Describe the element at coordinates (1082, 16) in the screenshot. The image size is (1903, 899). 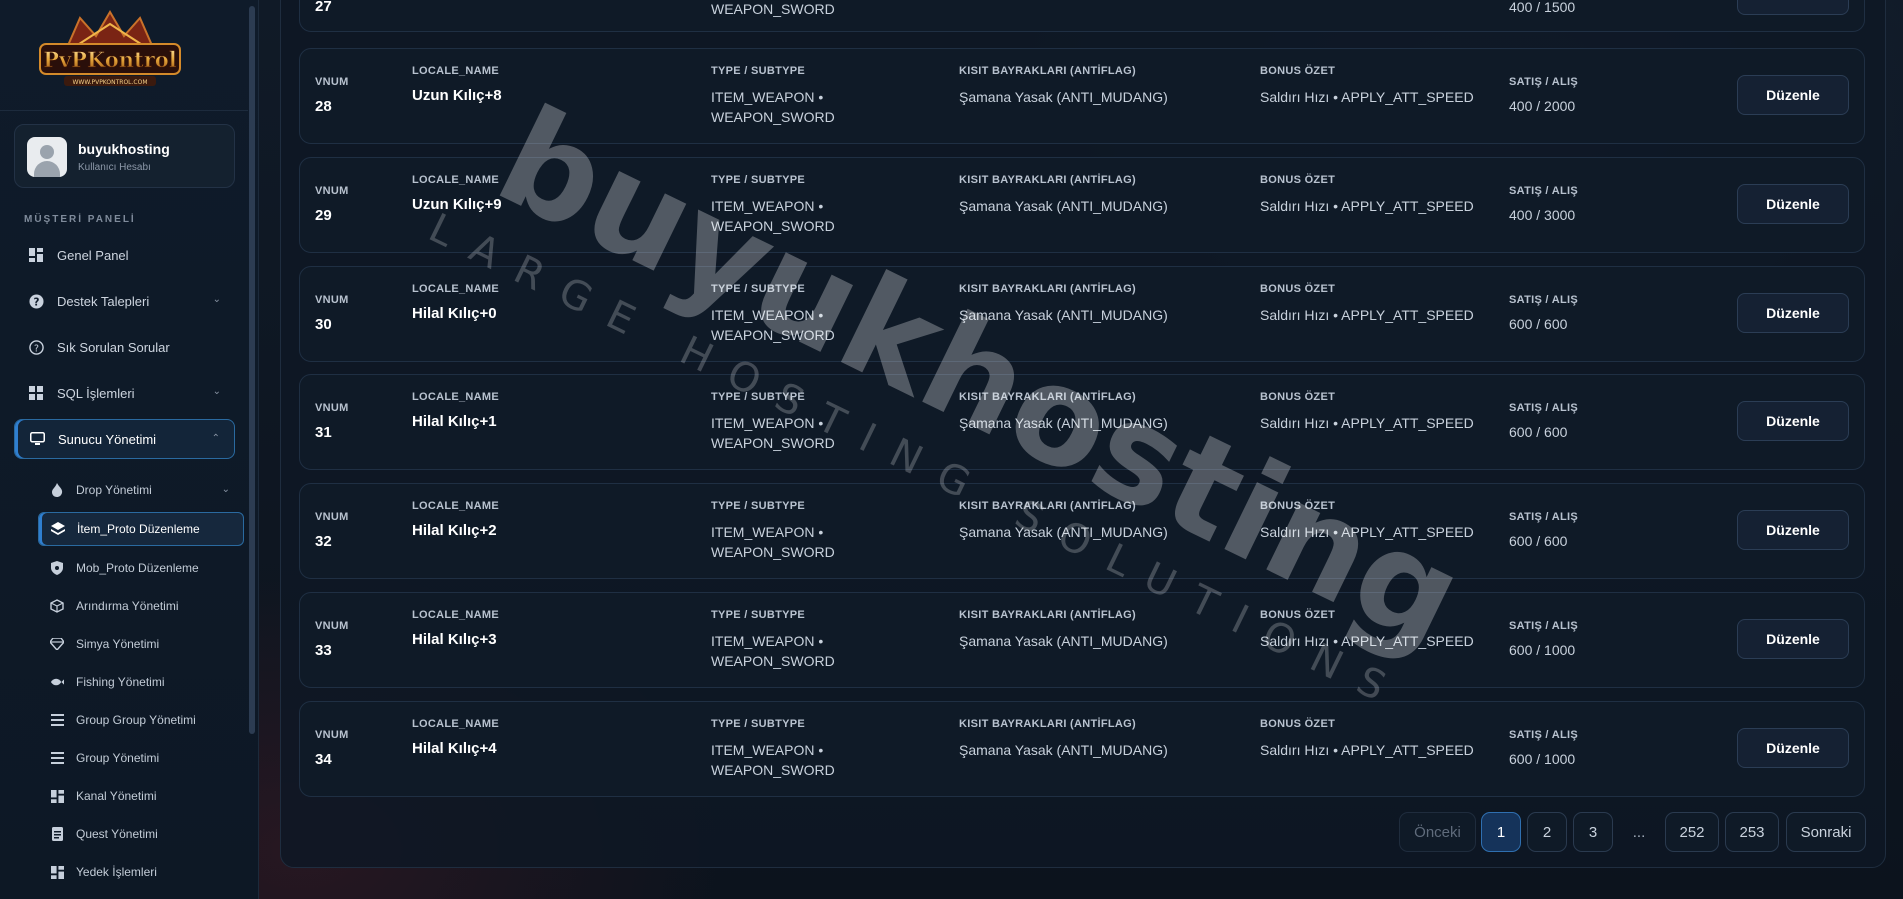
I see `table-row: 27 WEAPON_SWORD 400 / 1500 Düzenle` at that location.